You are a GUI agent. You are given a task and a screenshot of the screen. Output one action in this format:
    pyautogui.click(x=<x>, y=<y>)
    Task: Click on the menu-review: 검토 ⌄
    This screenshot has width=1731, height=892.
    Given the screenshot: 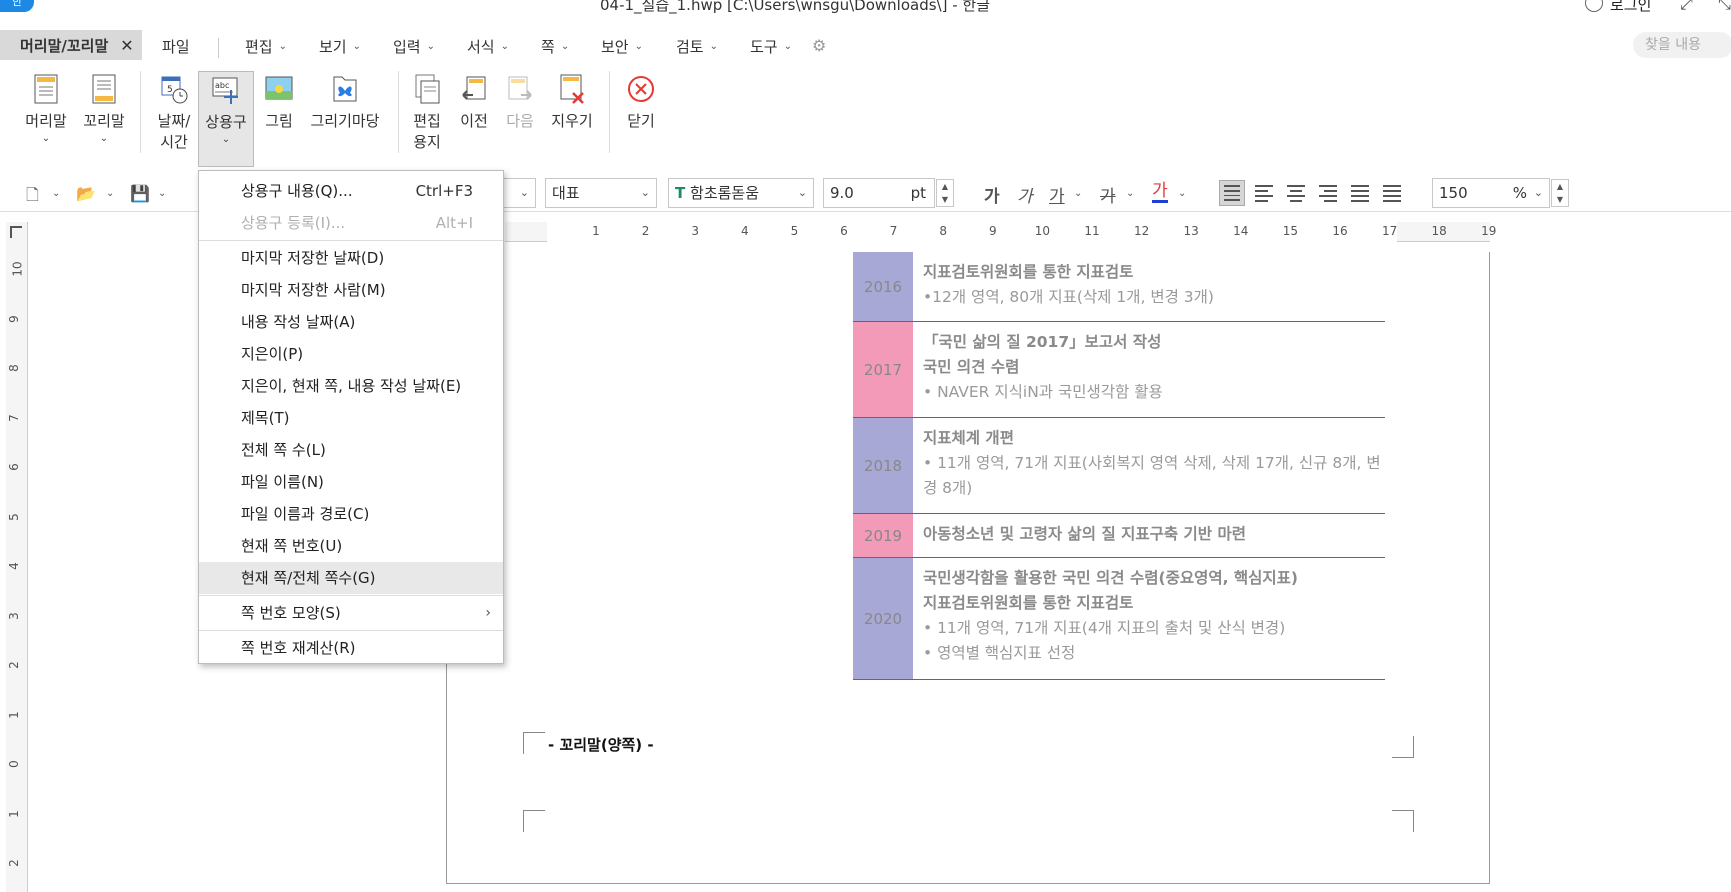 What is the action you would take?
    pyautogui.click(x=697, y=46)
    